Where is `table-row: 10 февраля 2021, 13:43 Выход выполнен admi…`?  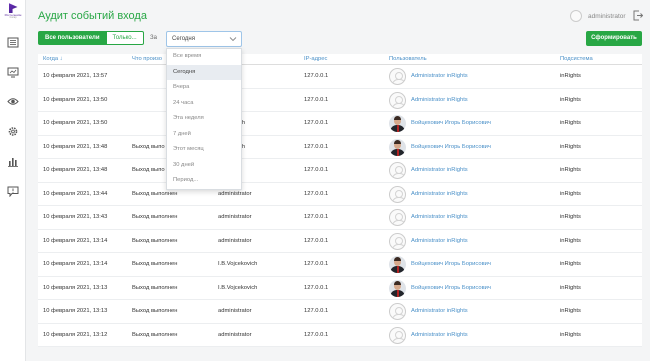 table-row: 10 февраля 2021, 13:43 Выход выполнен admi… is located at coordinates (340, 218).